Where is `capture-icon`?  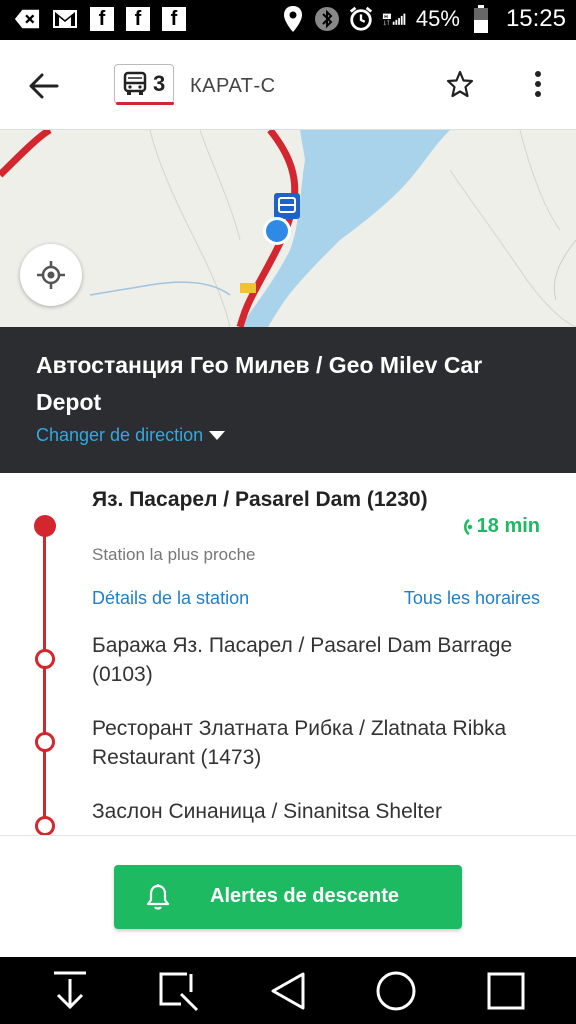
capture-icon is located at coordinates (179, 992).